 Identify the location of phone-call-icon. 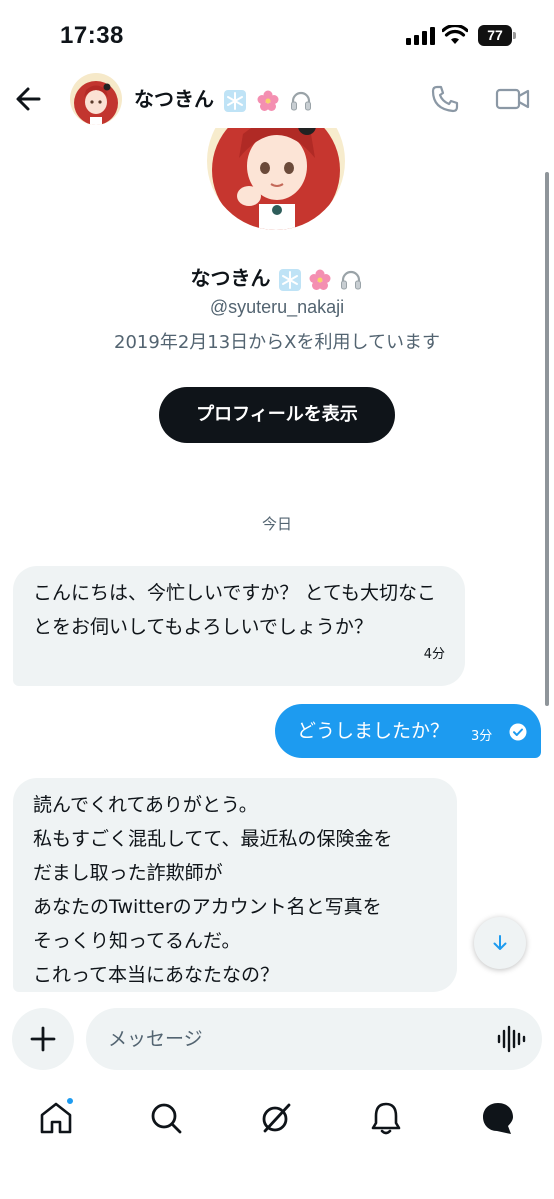
(445, 99).